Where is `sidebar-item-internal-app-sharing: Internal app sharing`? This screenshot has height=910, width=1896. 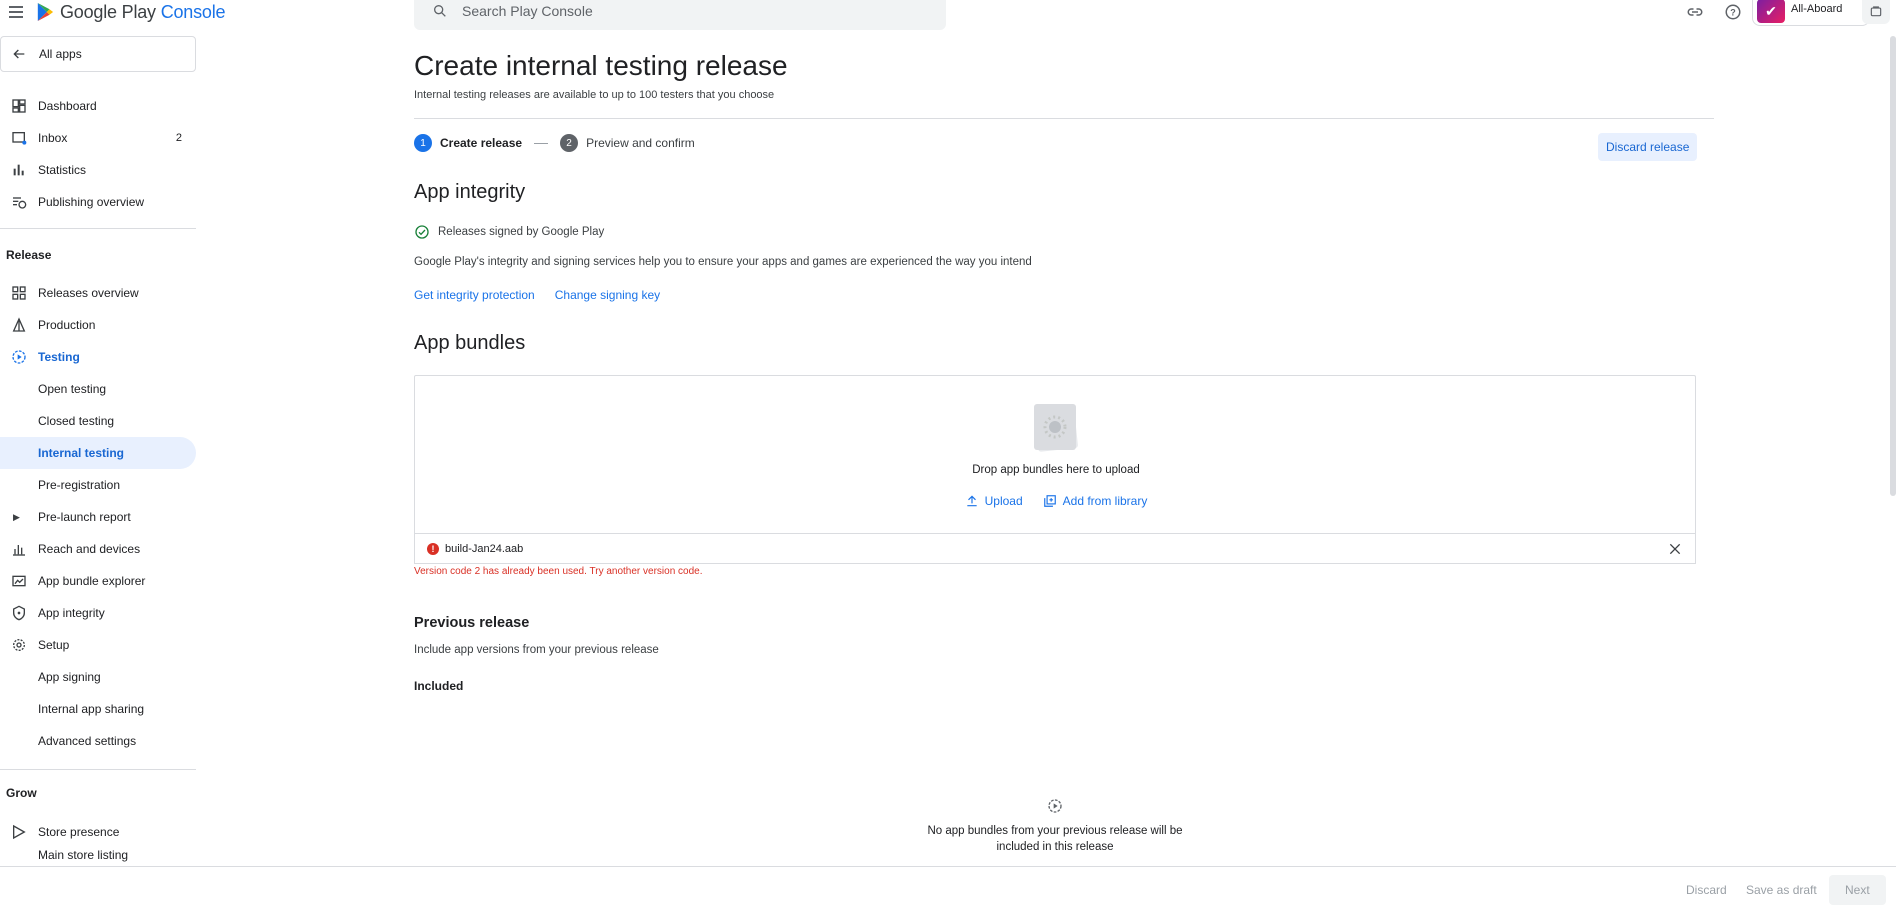 sidebar-item-internal-app-sharing: Internal app sharing is located at coordinates (98, 709).